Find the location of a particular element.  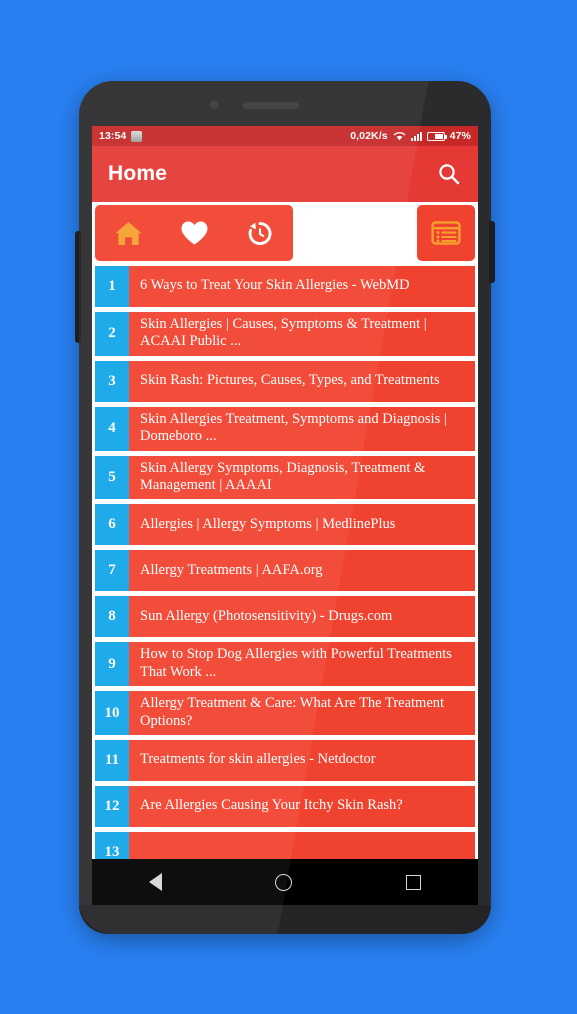

list-article-icon is located at coordinates (446, 233).